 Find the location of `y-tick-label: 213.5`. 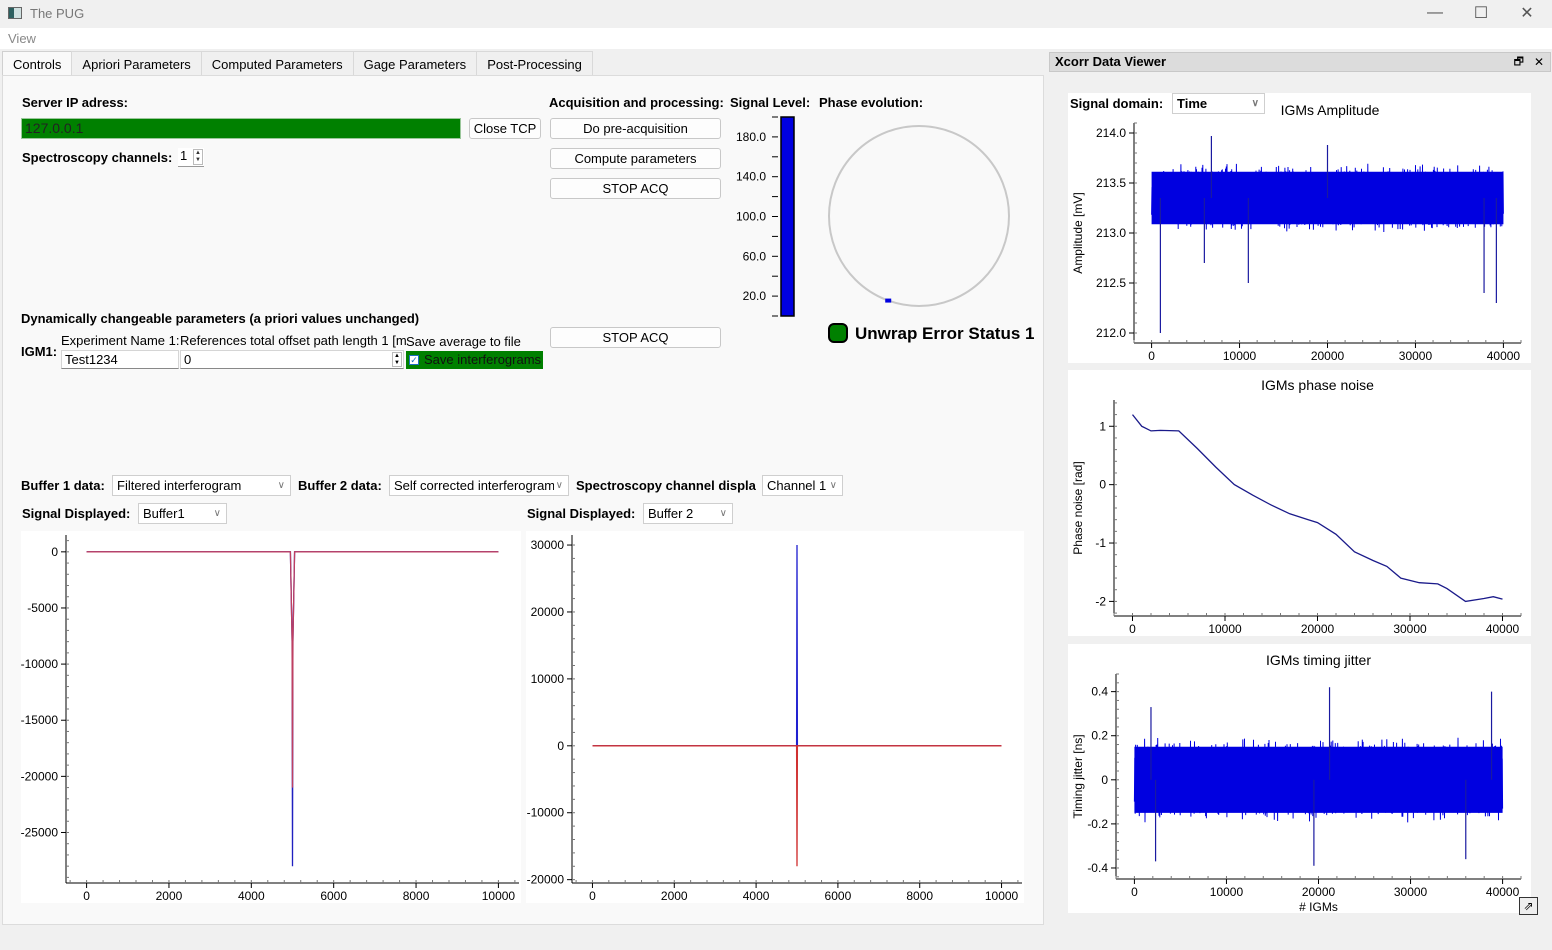

y-tick-label: 213.5 is located at coordinates (1111, 183).